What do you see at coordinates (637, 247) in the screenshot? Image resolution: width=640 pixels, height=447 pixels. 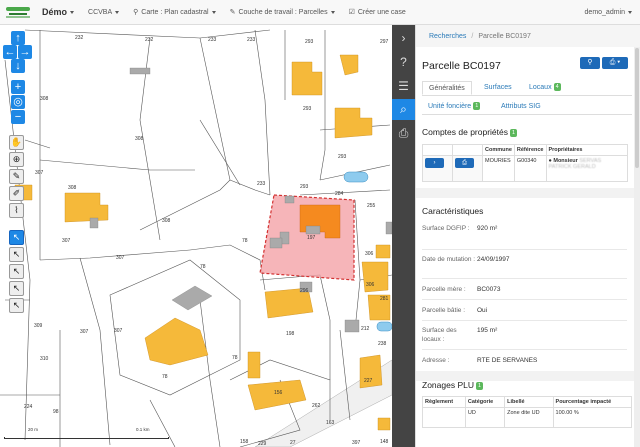 I see `panel-scrollbar` at bounding box center [637, 247].